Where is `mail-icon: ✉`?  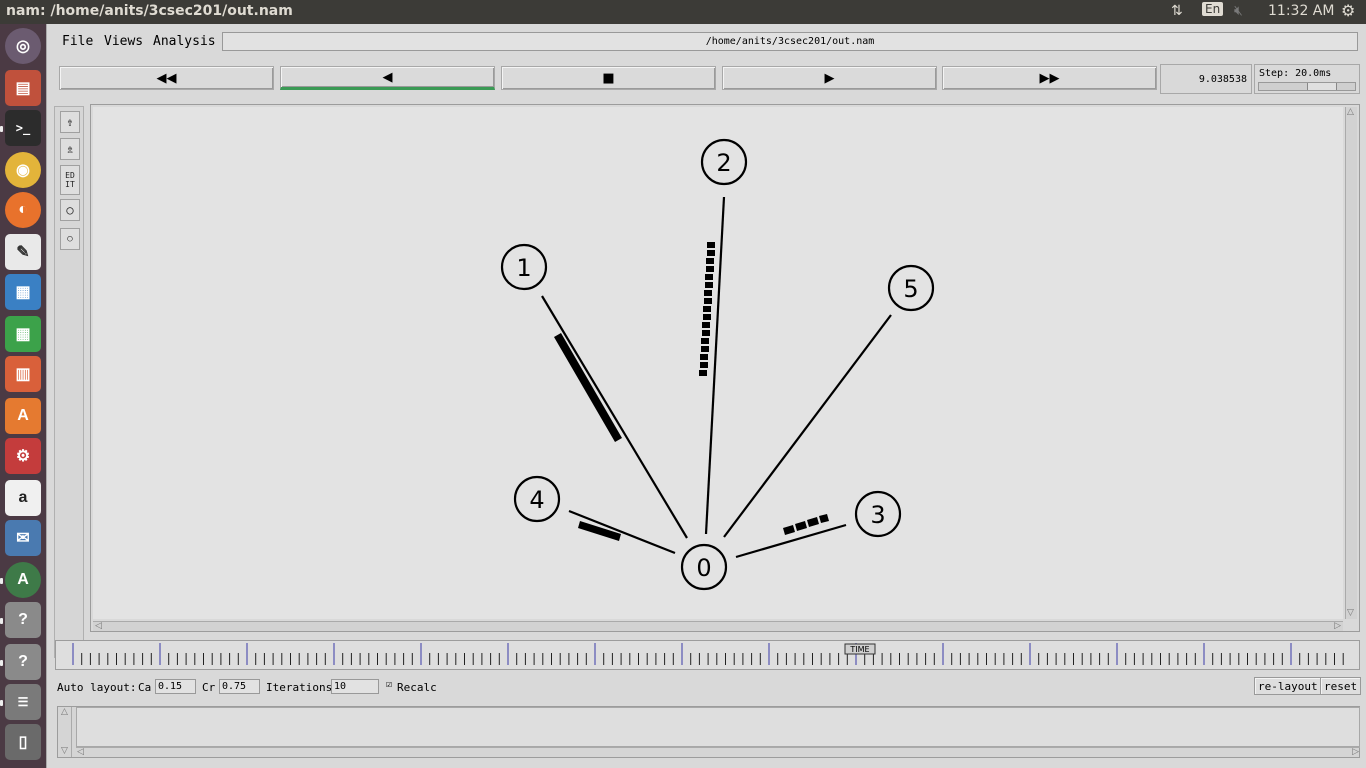 mail-icon: ✉ is located at coordinates (23, 538).